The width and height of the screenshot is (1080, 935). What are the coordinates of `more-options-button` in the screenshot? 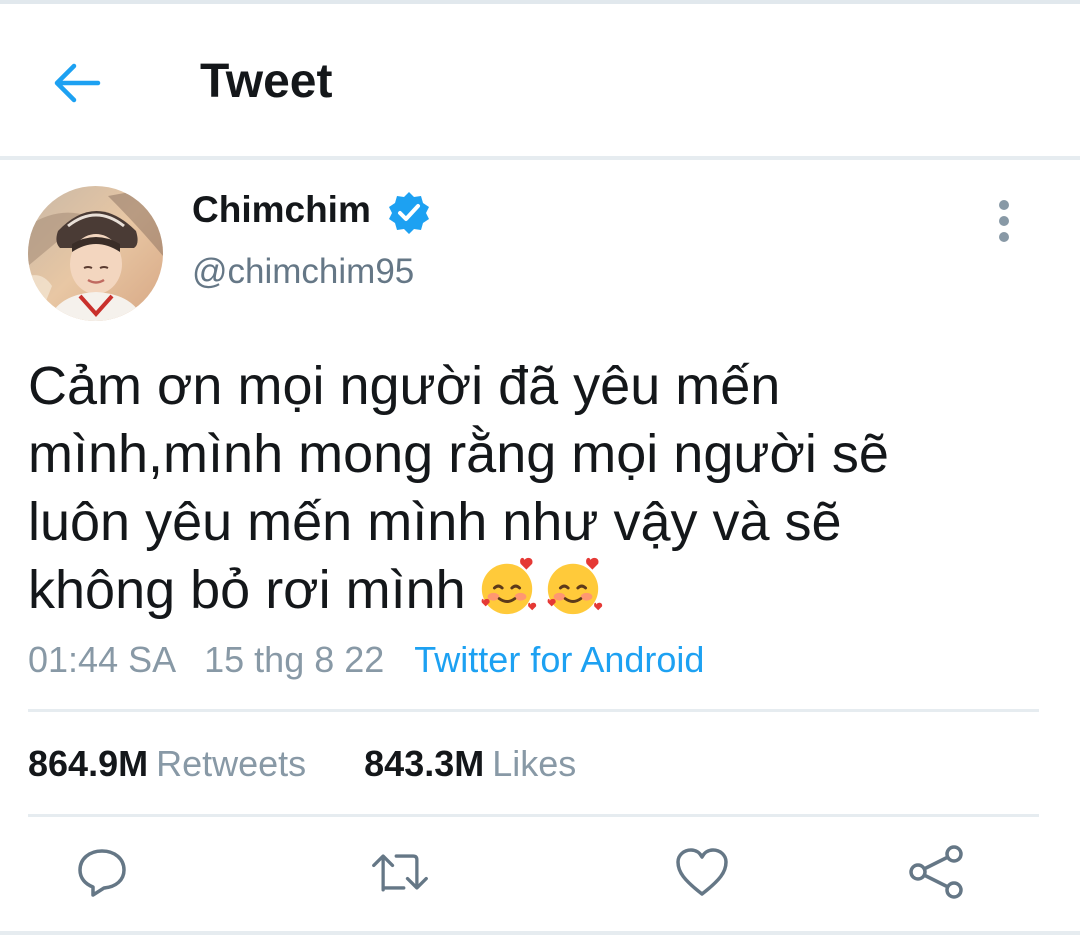 It's located at (1004, 221).